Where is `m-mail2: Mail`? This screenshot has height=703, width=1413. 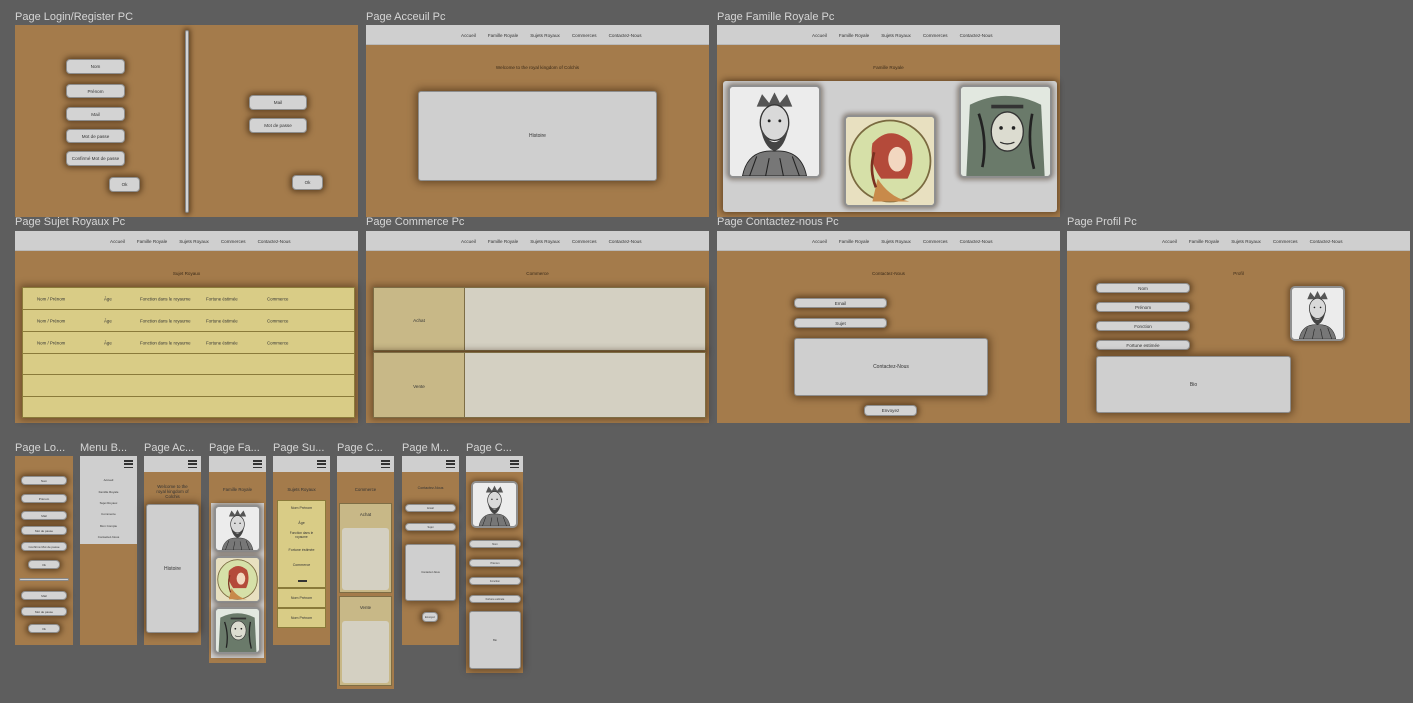 m-mail2: Mail is located at coordinates (44, 595).